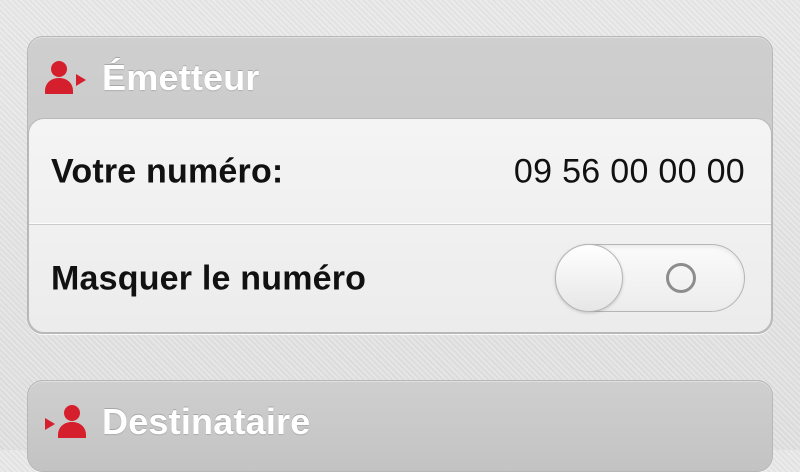 This screenshot has width=800, height=472. I want to click on emitter-title: Émetteur, so click(181, 77).